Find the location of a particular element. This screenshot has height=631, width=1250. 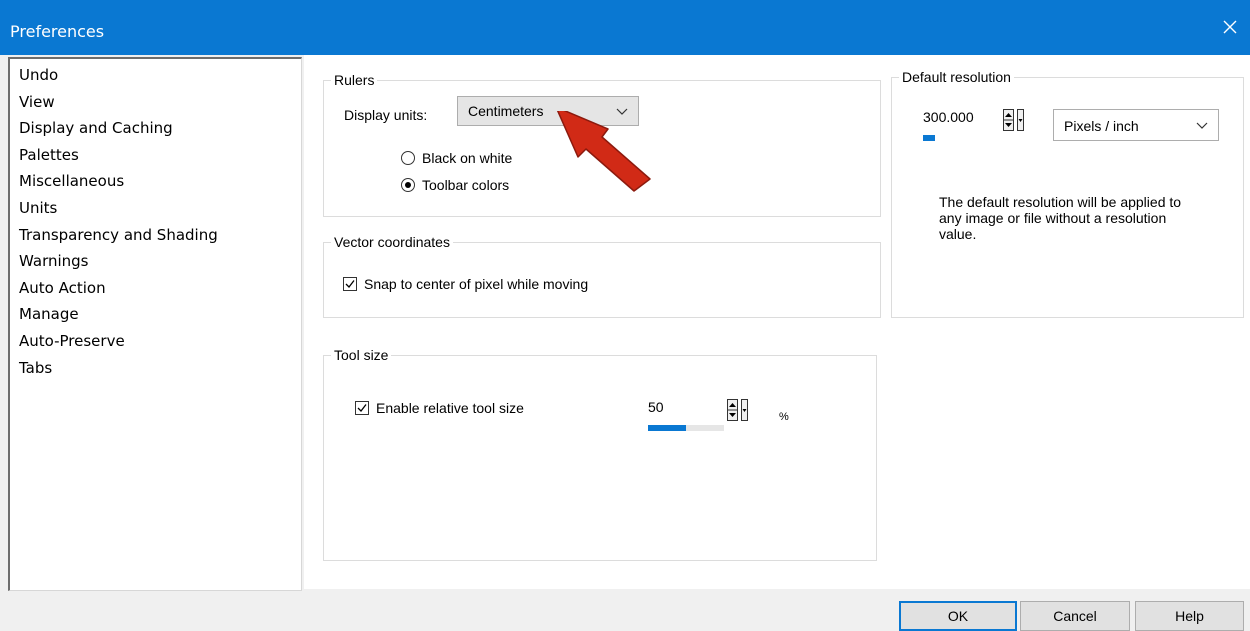

nav-item-palettes: Palettes is located at coordinates (160, 158).